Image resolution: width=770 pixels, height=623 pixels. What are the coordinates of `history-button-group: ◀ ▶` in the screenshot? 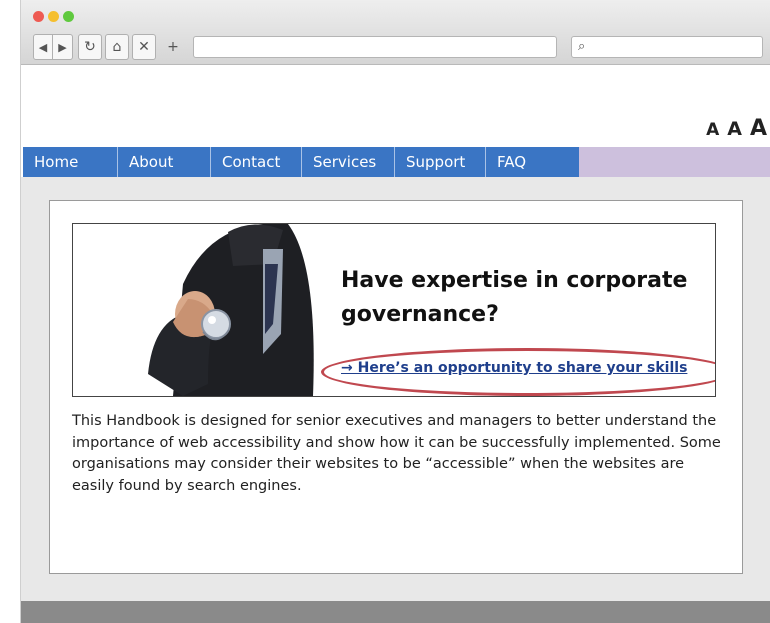 It's located at (53, 47).